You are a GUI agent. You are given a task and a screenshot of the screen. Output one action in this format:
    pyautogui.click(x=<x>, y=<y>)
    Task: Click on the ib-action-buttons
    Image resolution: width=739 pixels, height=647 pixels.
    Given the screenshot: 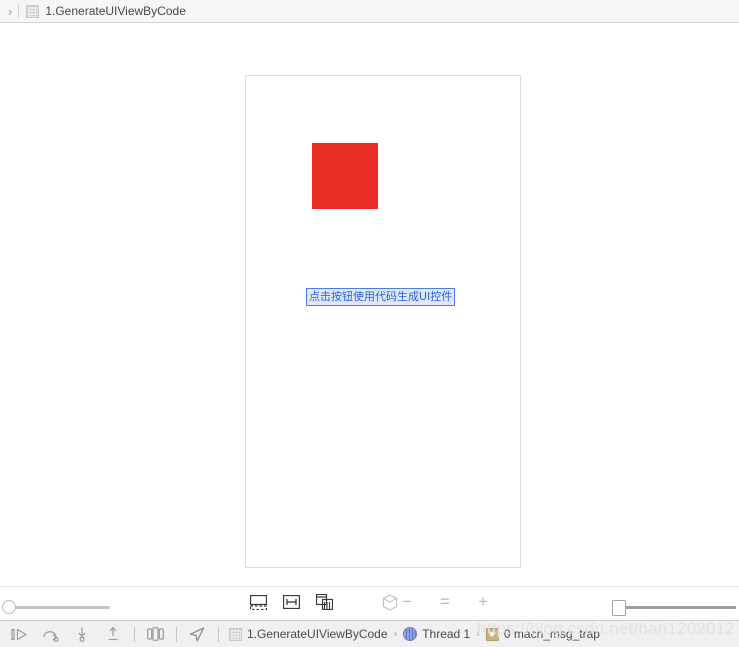 What is the action you would take?
    pyautogui.click(x=324, y=602)
    